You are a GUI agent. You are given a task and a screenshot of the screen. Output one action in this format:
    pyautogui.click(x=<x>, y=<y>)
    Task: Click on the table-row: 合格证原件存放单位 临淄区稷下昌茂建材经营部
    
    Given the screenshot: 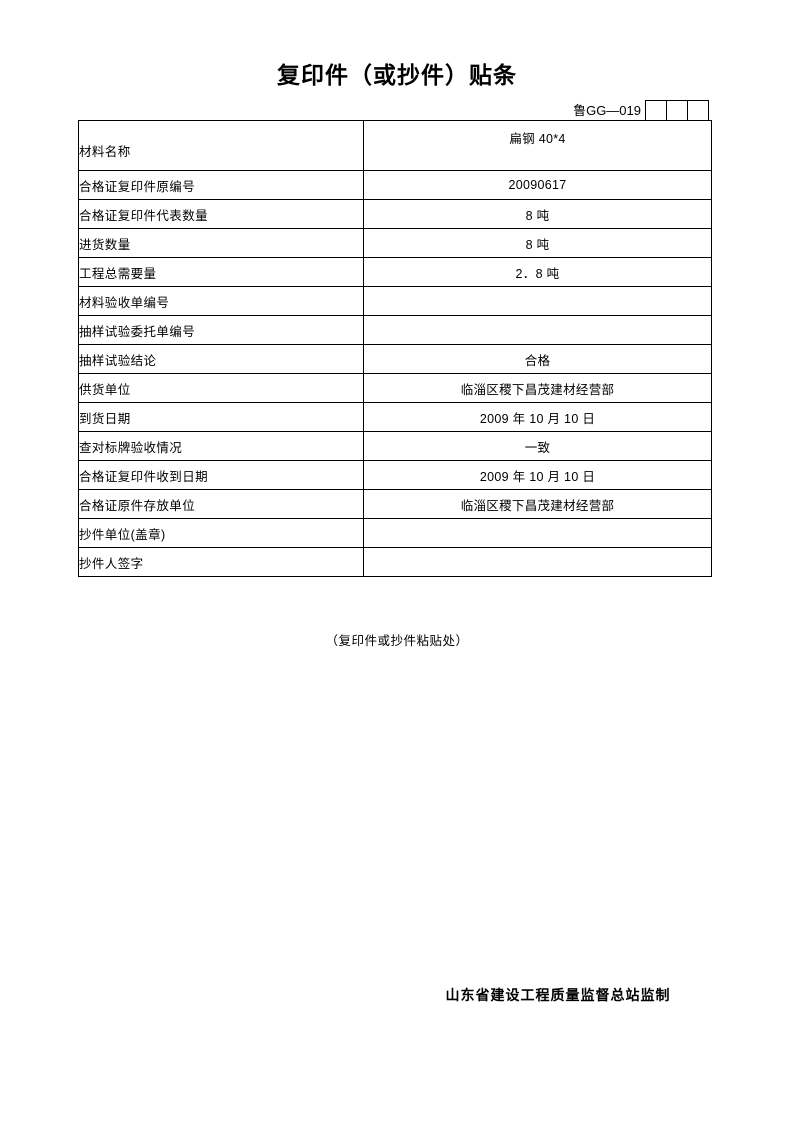 What is the action you would take?
    pyautogui.click(x=395, y=504)
    